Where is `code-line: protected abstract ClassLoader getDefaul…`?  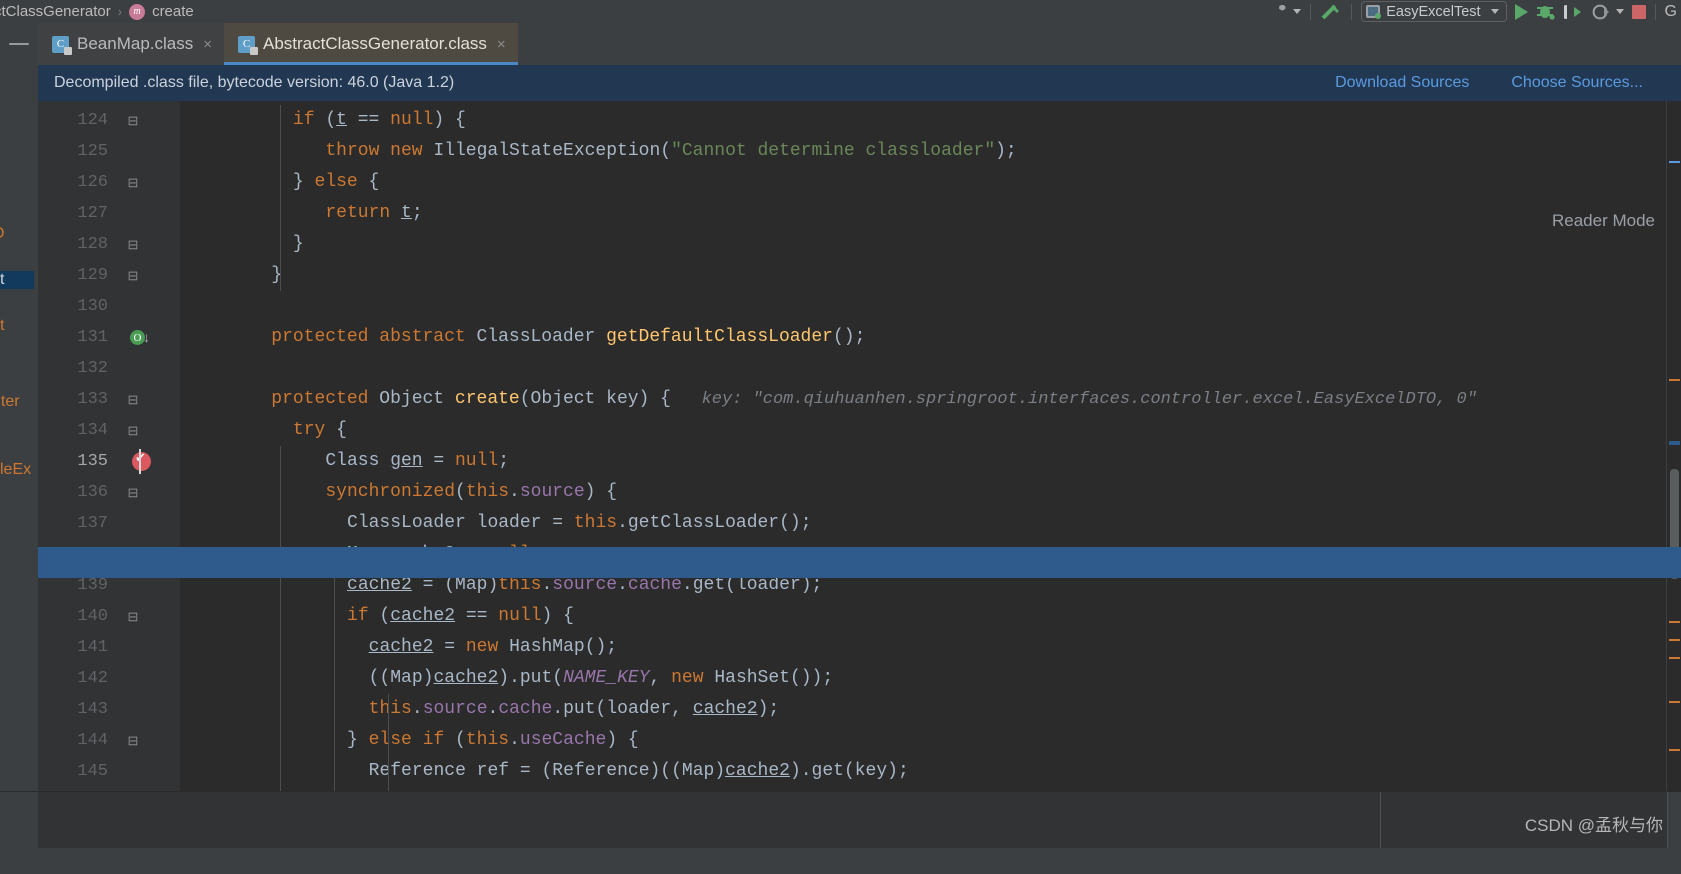 code-line: protected abstract ClassLoader getDefaul… is located at coordinates (568, 337).